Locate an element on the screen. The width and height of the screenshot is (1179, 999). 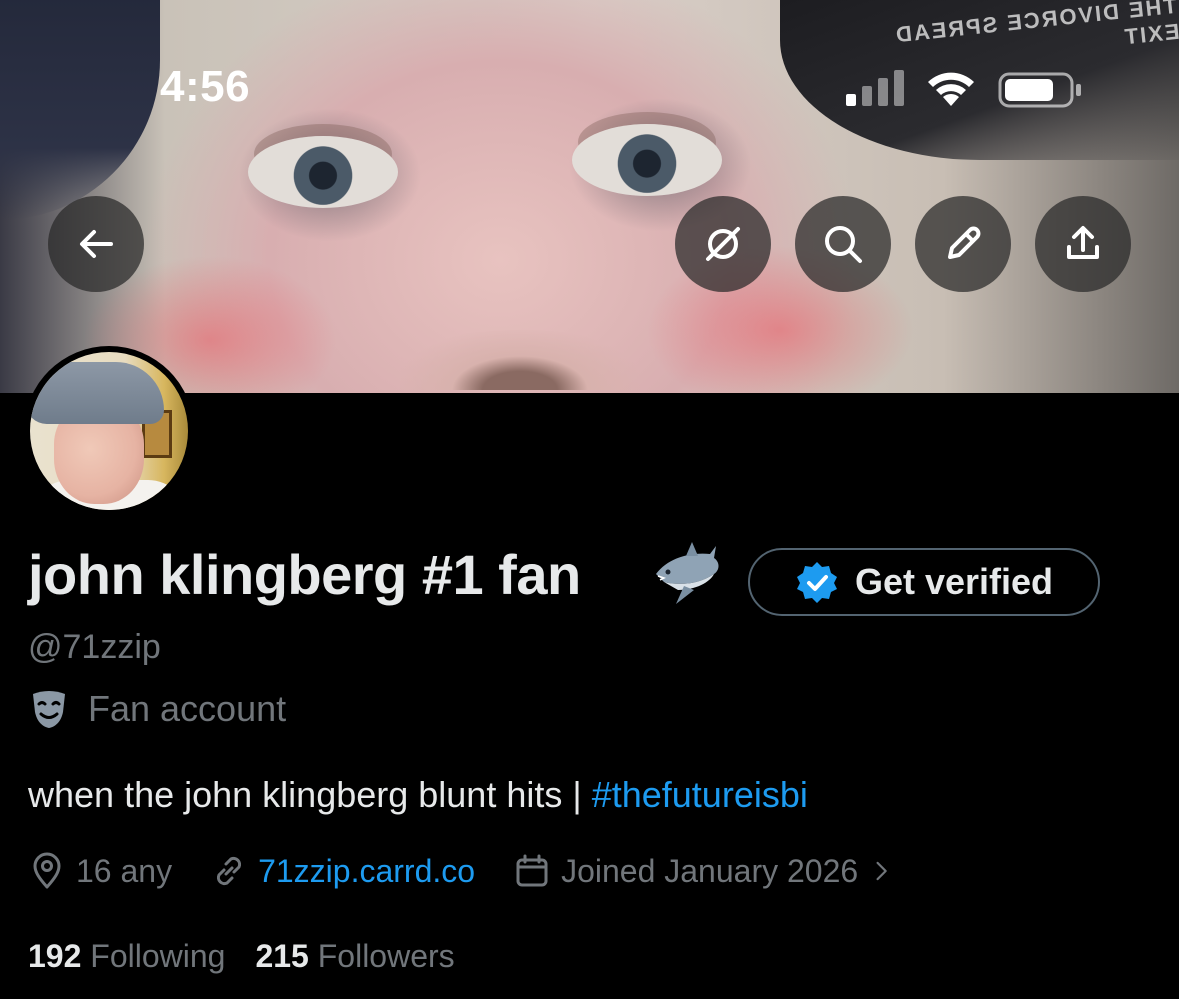
avatar-image is located at coordinates (109, 431).